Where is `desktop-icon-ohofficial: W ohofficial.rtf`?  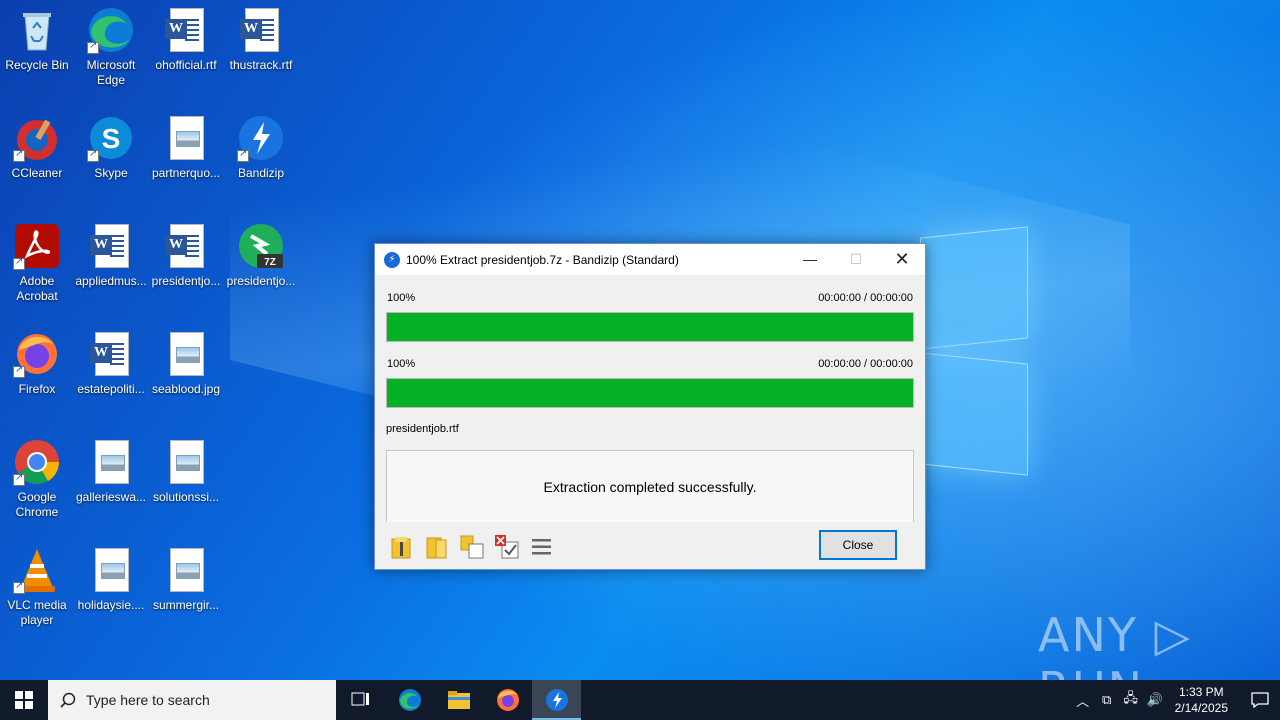
desktop-icon-ohofficial: W ohofficial.rtf is located at coordinates (186, 39).